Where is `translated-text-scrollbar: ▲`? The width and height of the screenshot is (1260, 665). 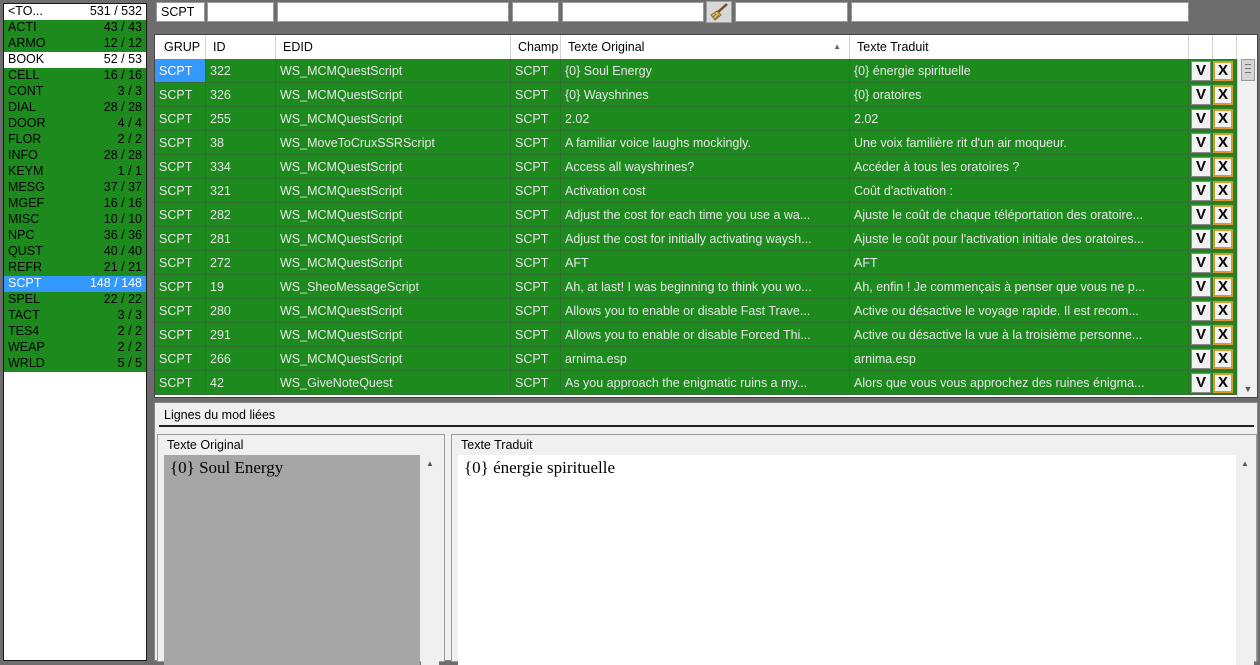
translated-text-scrollbar: ▲ is located at coordinates (1245, 560).